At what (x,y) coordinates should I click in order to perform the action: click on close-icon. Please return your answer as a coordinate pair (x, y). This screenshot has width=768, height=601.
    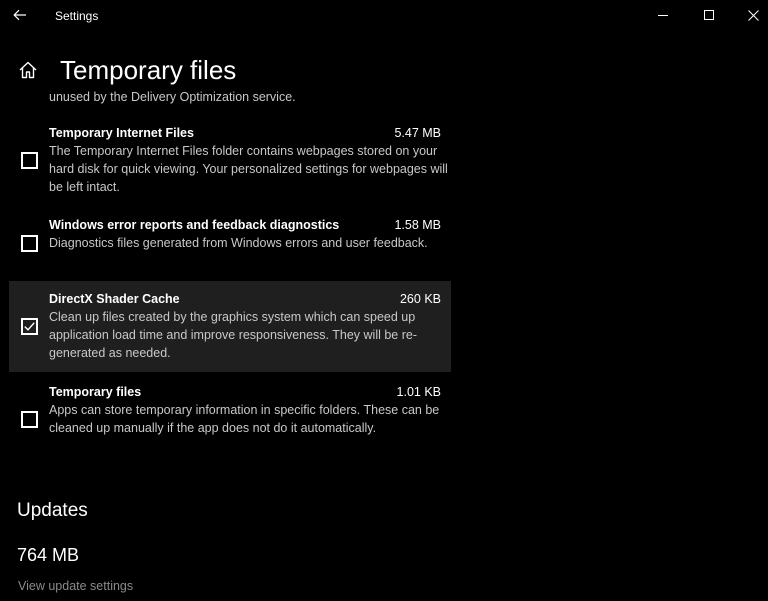
    Looking at the image, I should click on (753, 15).